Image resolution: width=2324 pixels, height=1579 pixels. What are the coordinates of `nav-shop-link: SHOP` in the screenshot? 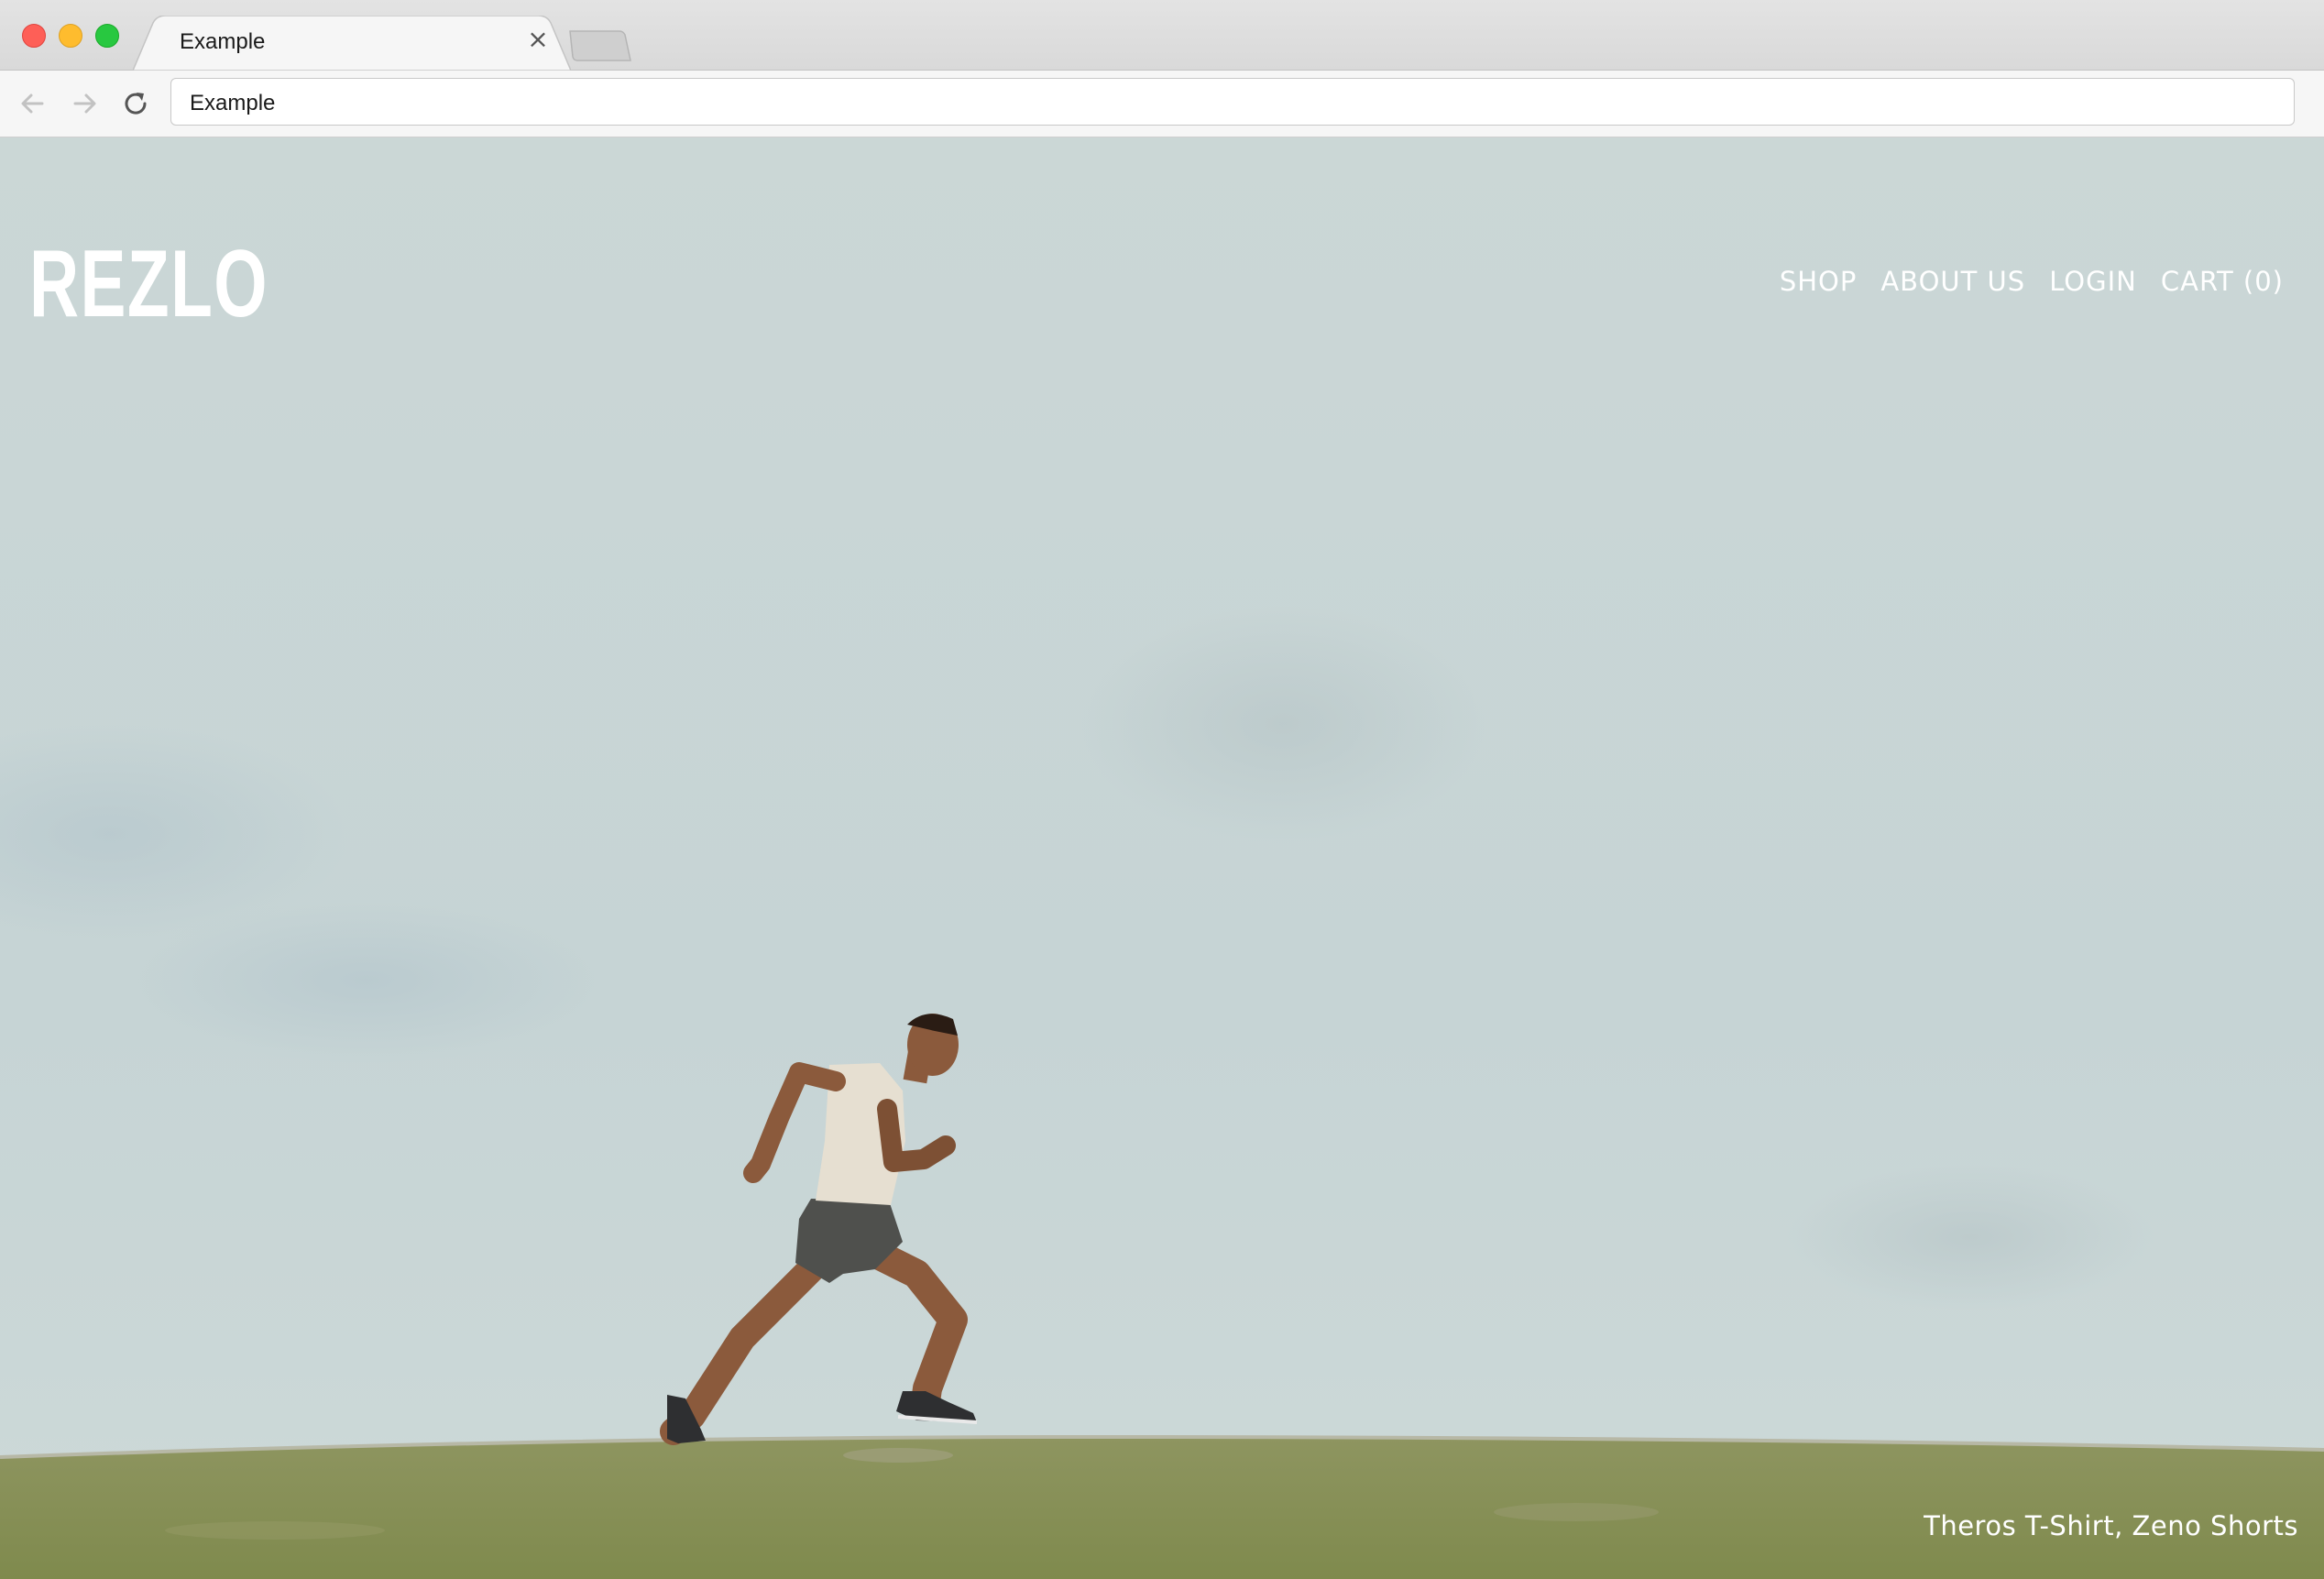 It's located at (1819, 281).